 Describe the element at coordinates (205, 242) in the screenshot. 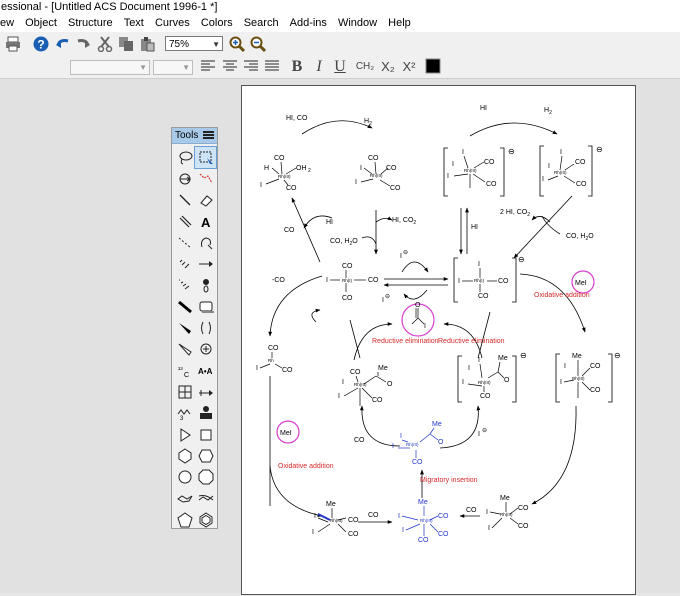

I see `pen-icon` at that location.